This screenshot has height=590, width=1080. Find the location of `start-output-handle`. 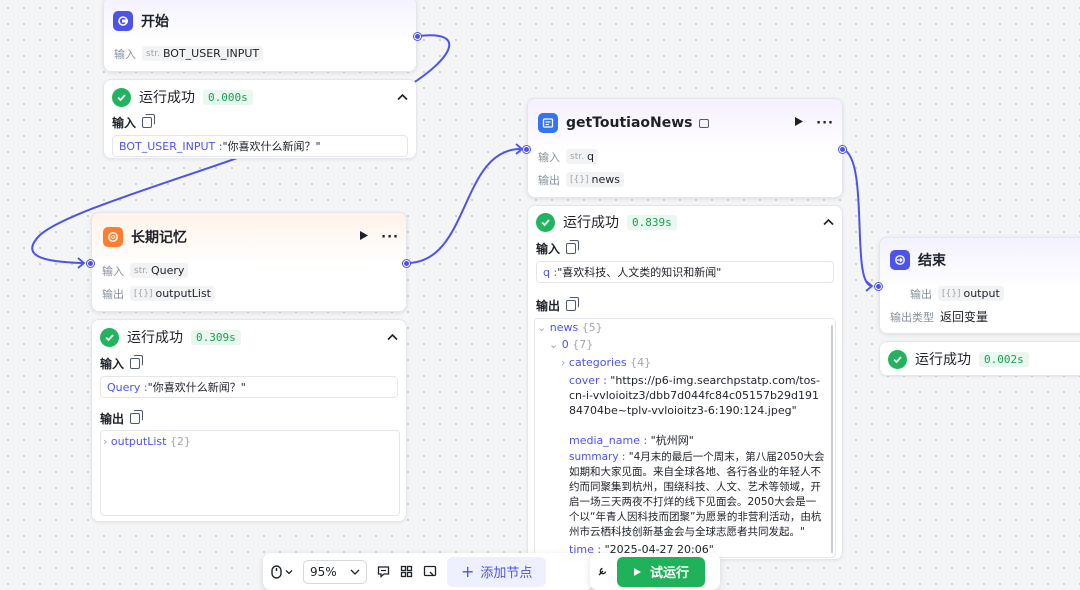

start-output-handle is located at coordinates (417, 36).